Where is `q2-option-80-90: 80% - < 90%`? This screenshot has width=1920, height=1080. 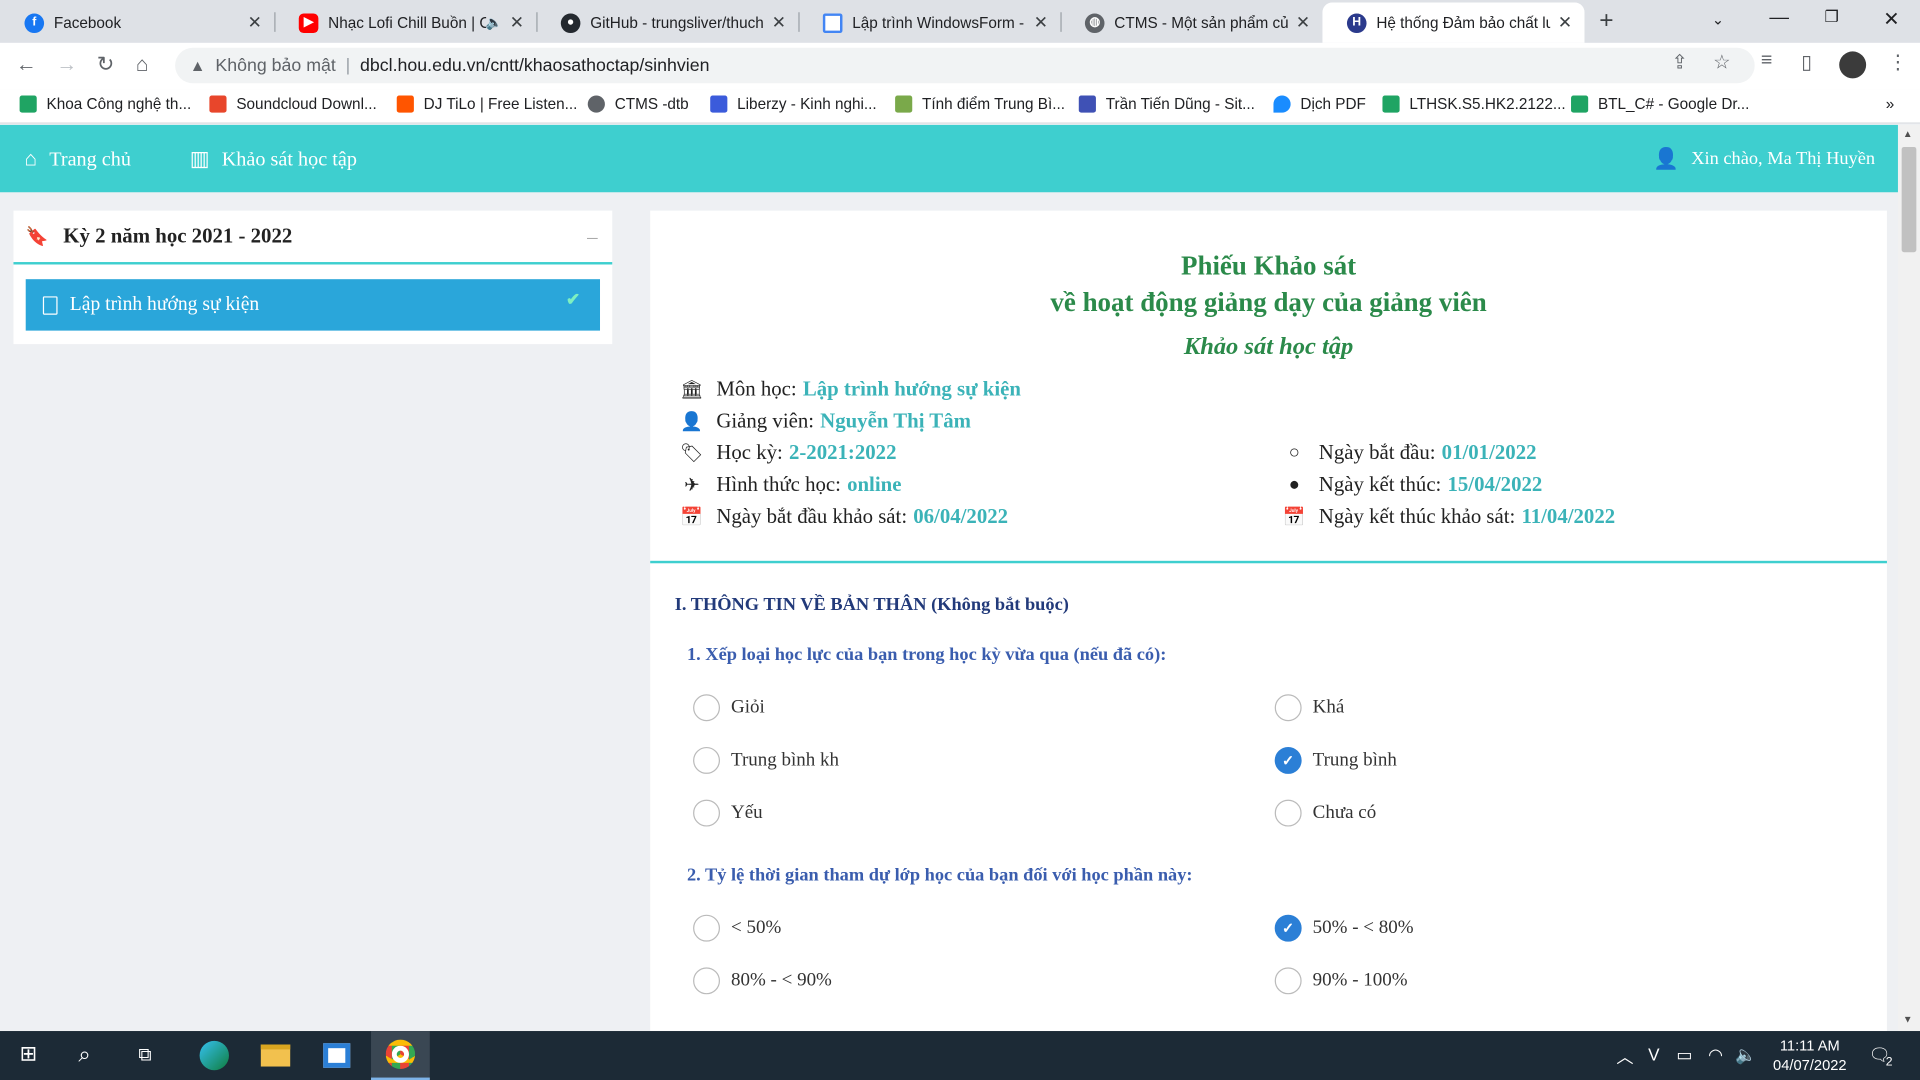 q2-option-80-90: 80% - < 90% is located at coordinates (762, 981).